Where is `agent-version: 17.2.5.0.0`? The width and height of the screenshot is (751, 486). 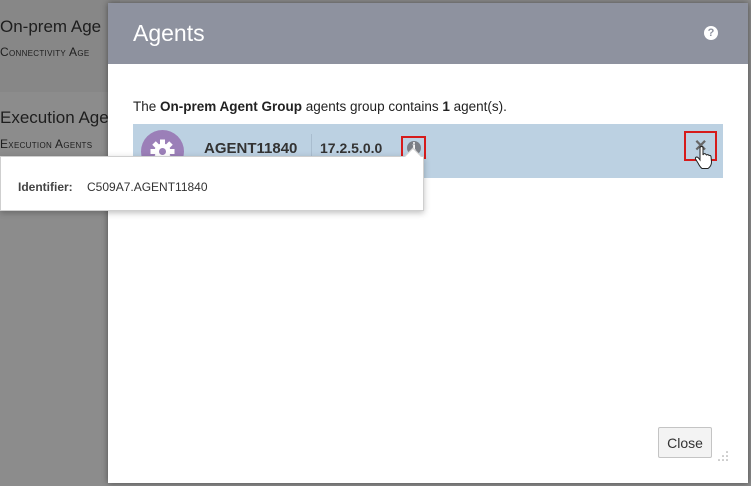
agent-version: 17.2.5.0.0 is located at coordinates (351, 148).